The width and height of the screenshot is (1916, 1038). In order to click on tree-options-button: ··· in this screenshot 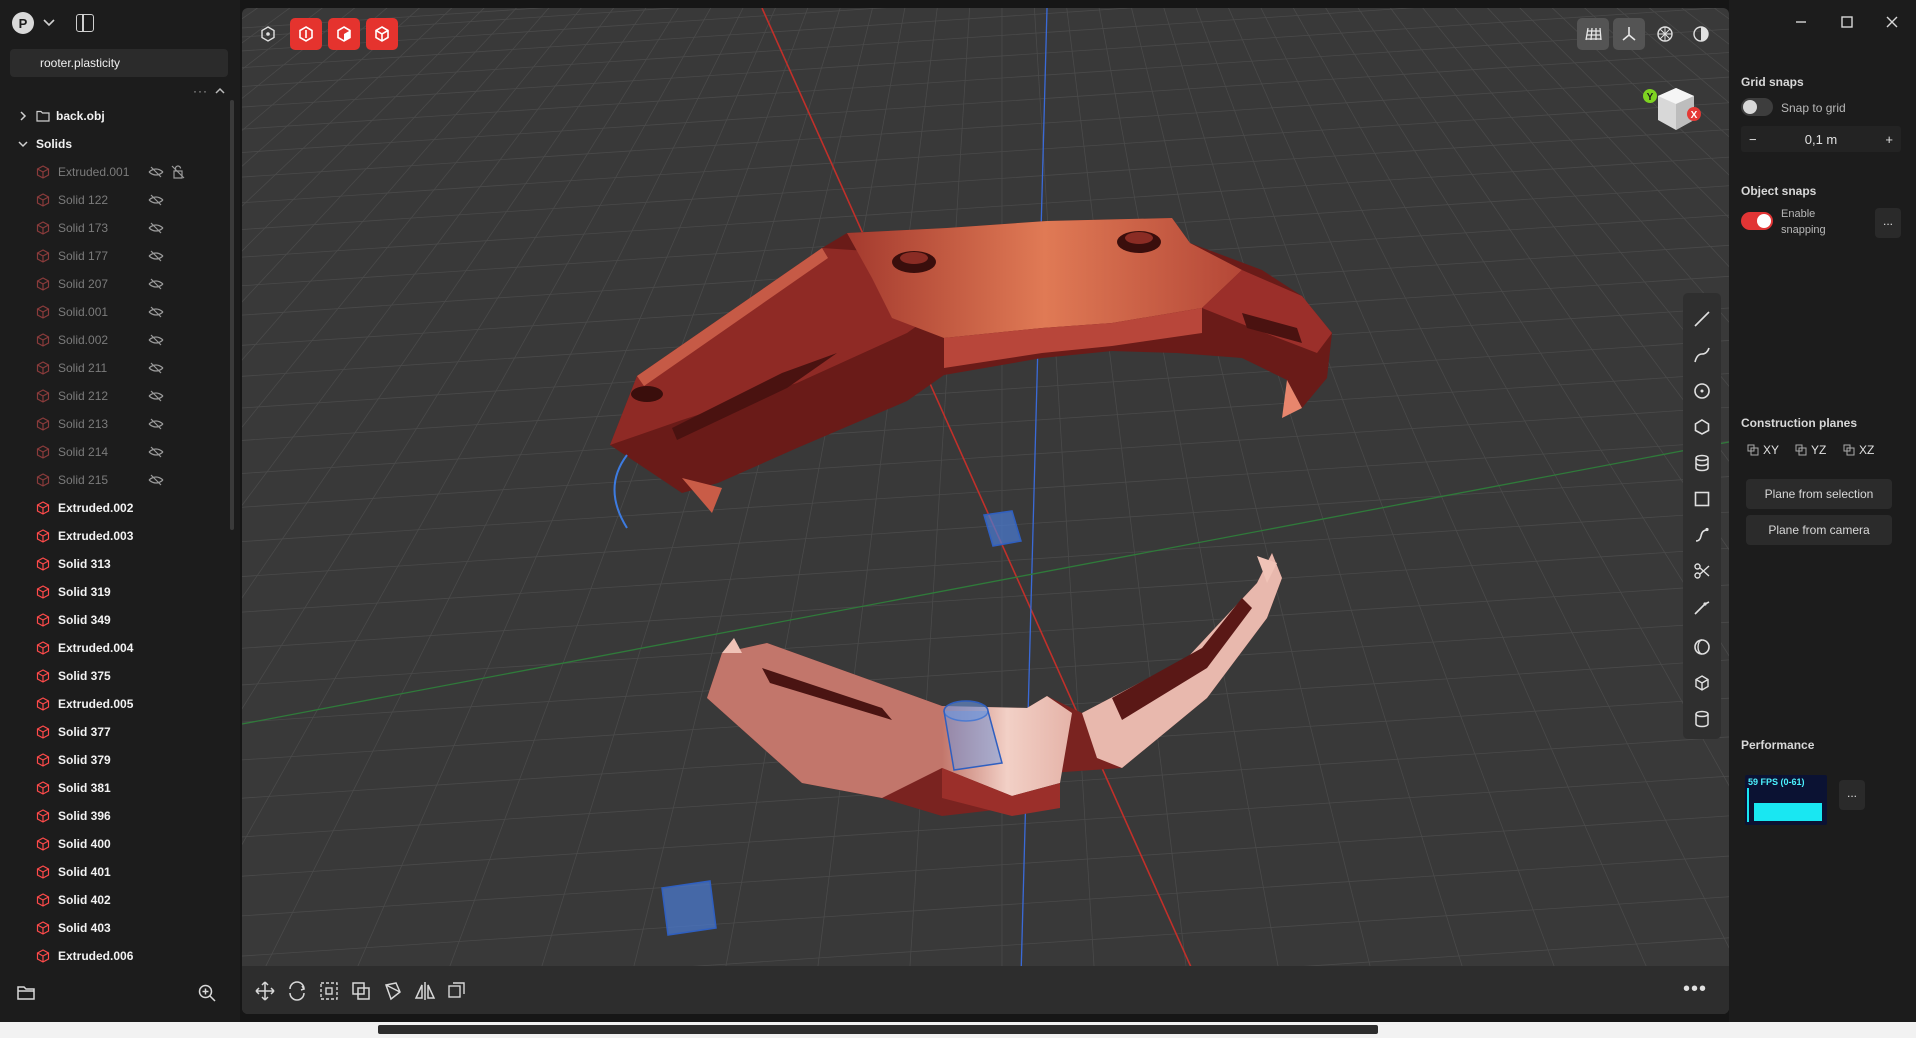, I will do `click(200, 91)`.